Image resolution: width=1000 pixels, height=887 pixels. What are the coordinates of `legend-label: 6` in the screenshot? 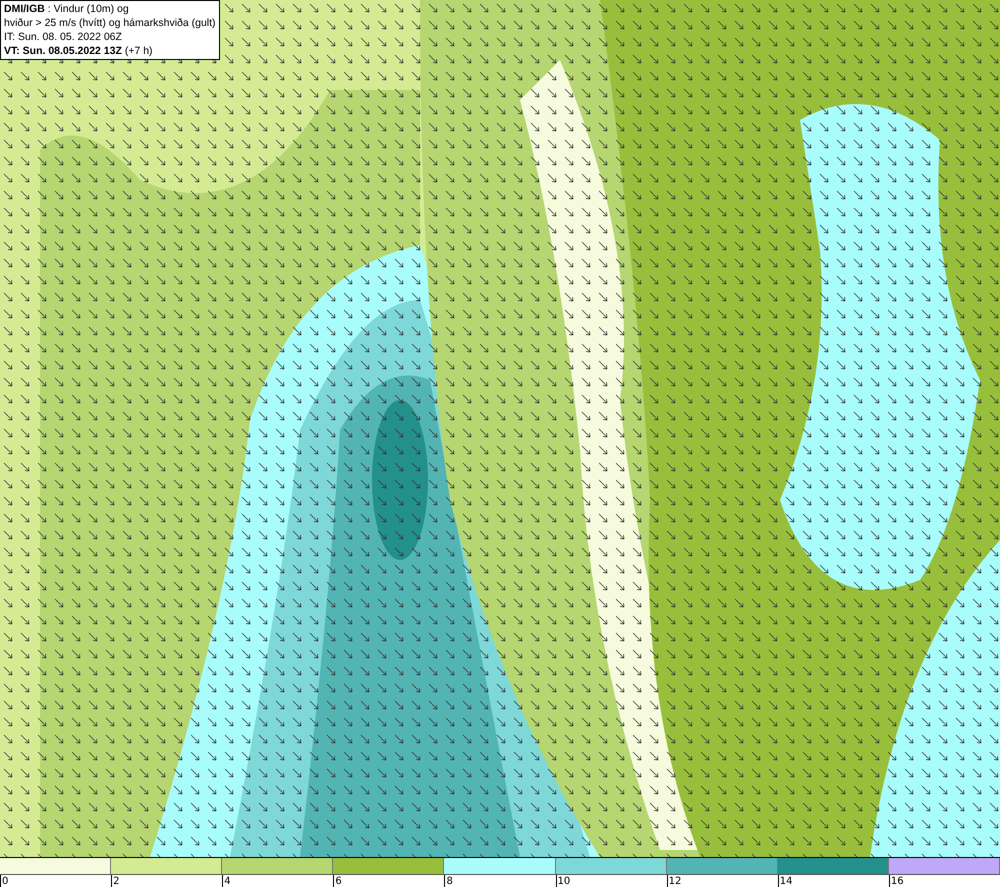 It's located at (338, 881).